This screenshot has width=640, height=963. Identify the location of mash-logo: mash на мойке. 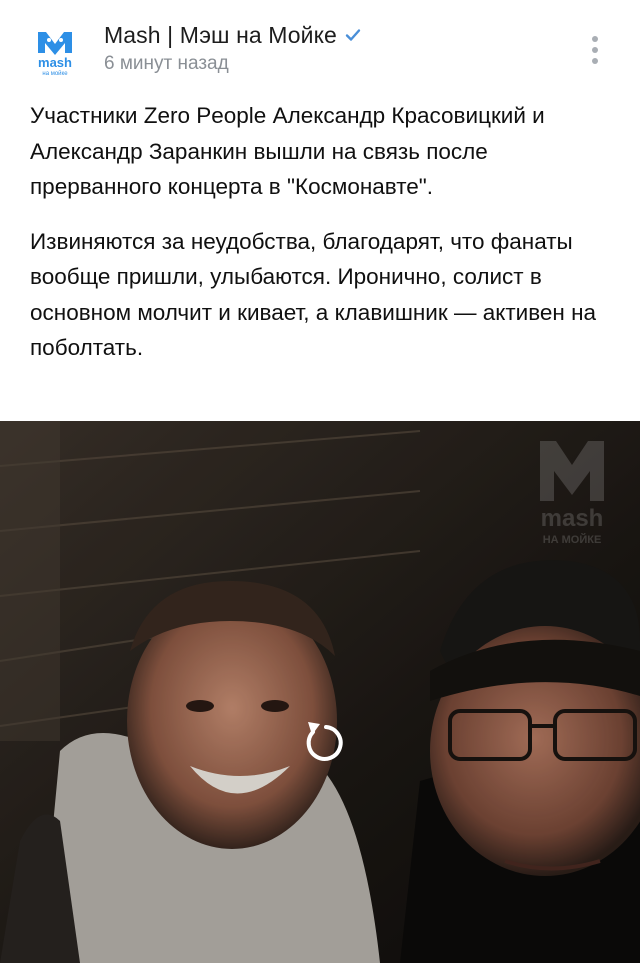
(55, 54).